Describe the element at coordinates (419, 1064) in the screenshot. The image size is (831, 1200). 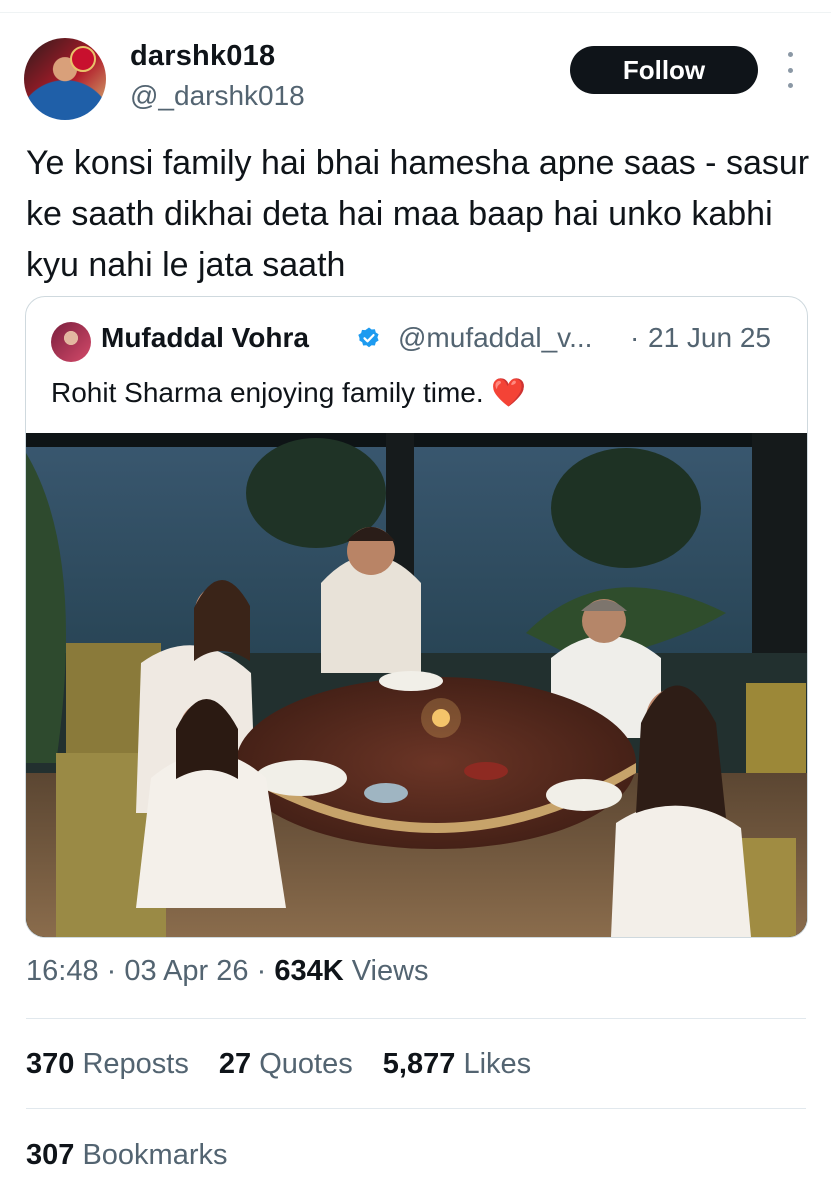
I see `likes-count: 5,877` at that location.